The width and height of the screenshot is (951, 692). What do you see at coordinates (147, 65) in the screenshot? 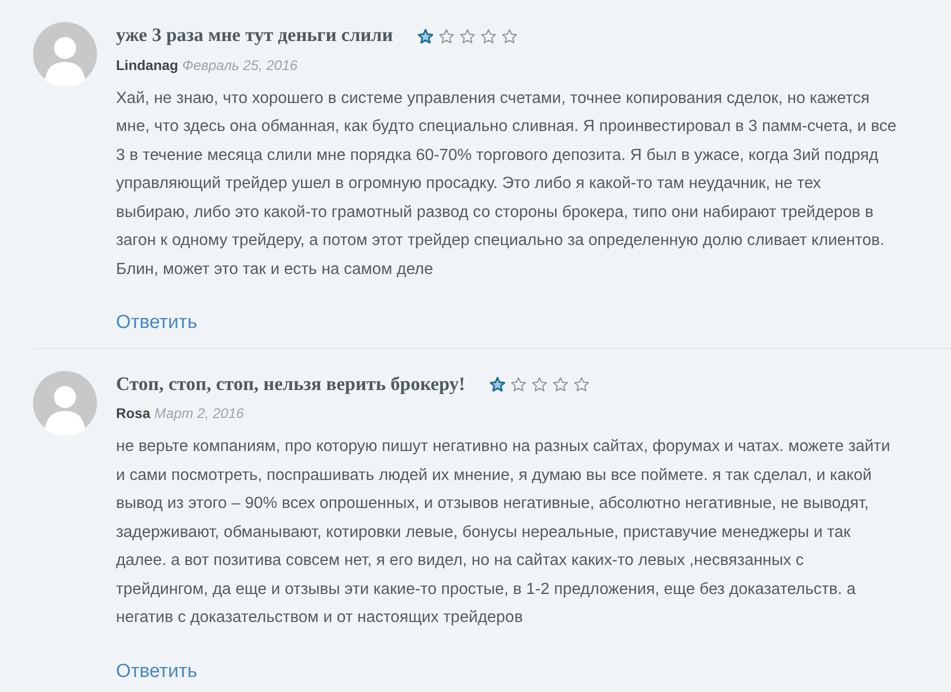
I see `author-name: Lindanag` at bounding box center [147, 65].